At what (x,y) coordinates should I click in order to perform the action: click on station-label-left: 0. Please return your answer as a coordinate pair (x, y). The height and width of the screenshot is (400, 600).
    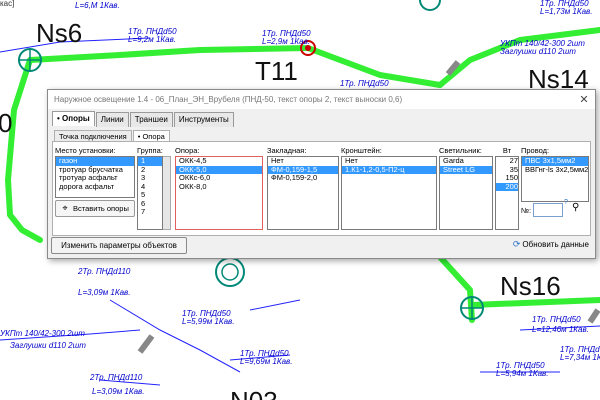
    Looking at the image, I should click on (6, 123).